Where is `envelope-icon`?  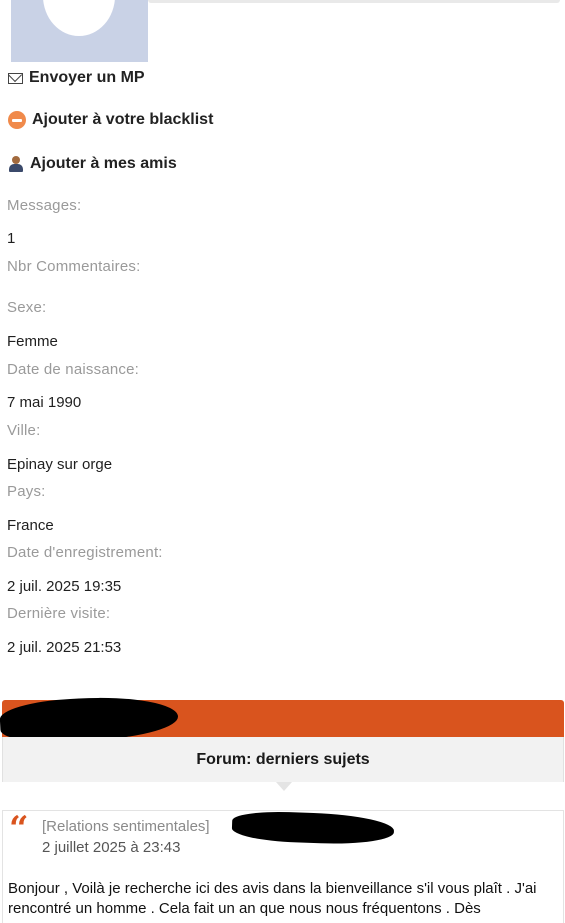 envelope-icon is located at coordinates (15, 78).